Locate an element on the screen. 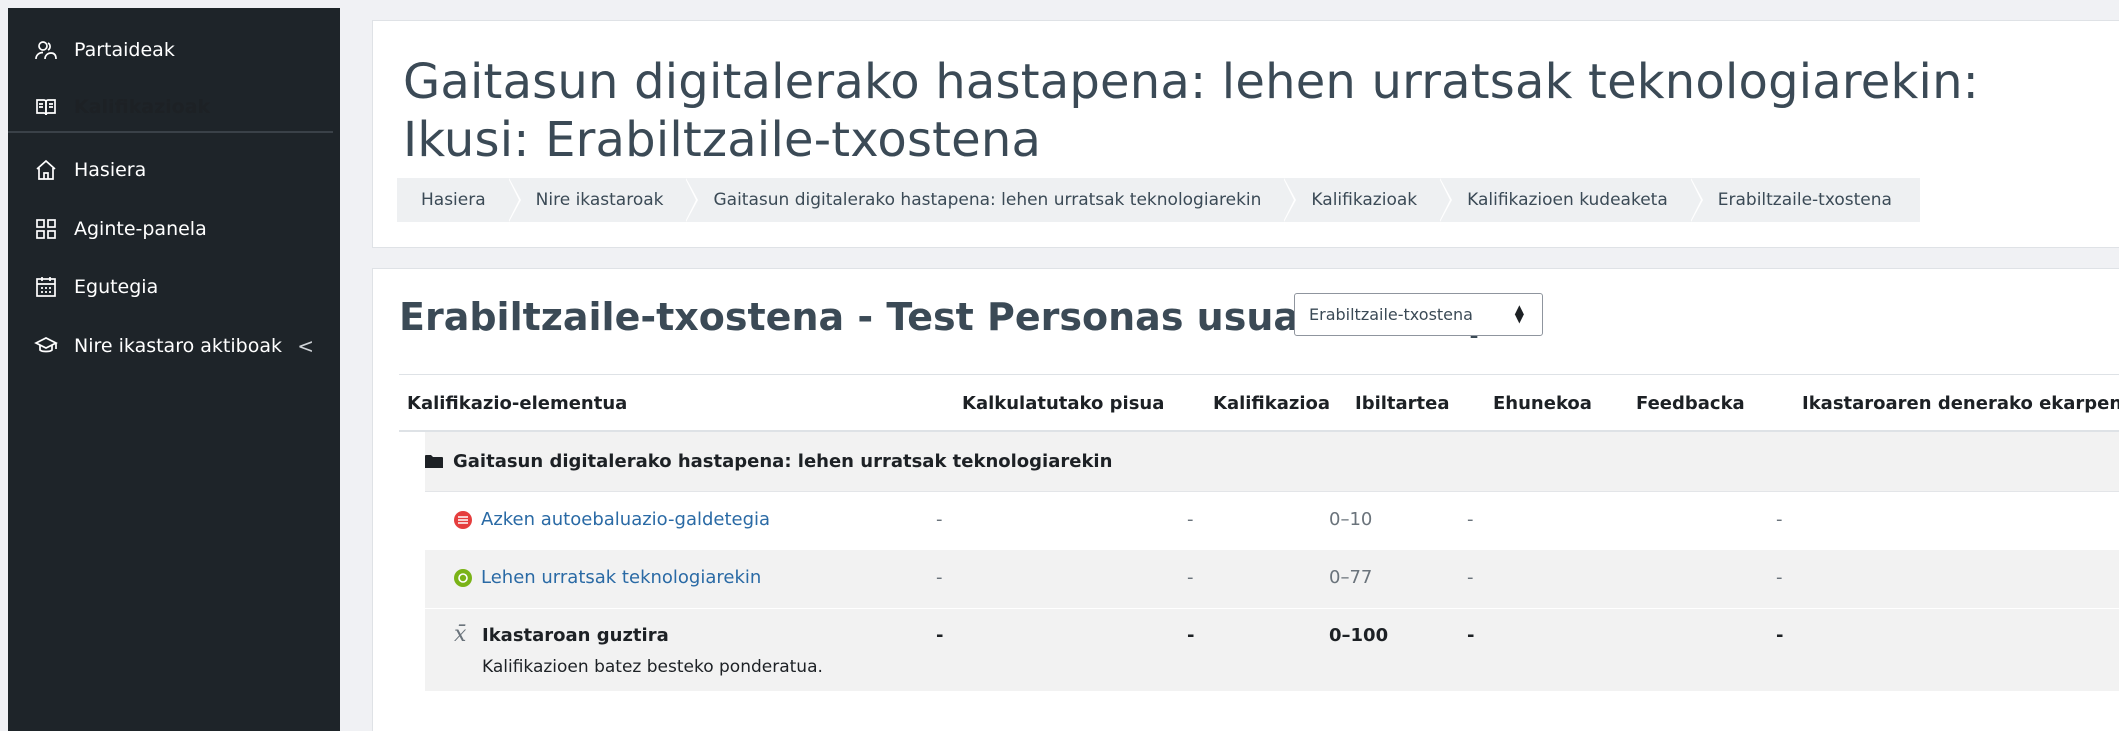  grade-item-cell: Lehen urratsak teknologiarekin is located at coordinates (607, 577).